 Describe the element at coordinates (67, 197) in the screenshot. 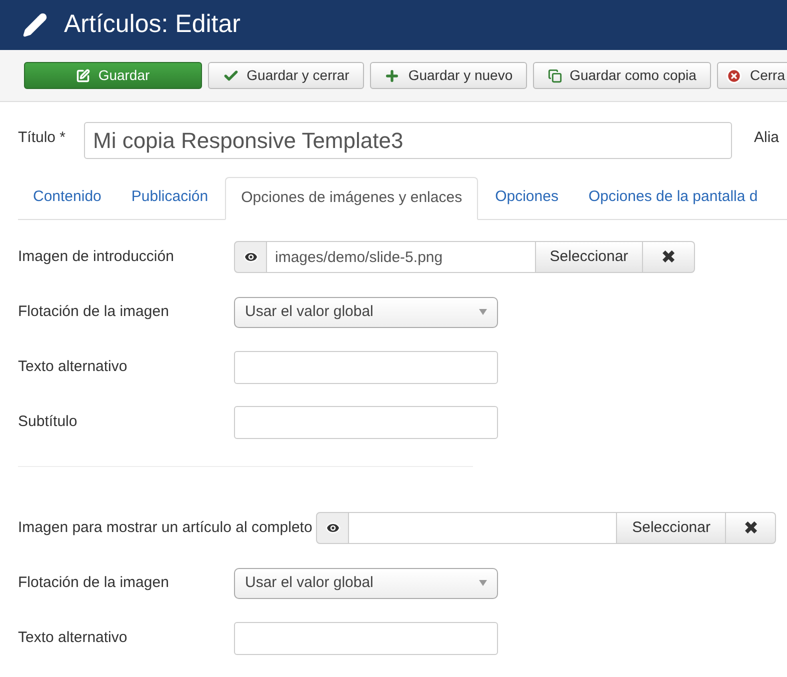

I see `tab: Contenido` at that location.